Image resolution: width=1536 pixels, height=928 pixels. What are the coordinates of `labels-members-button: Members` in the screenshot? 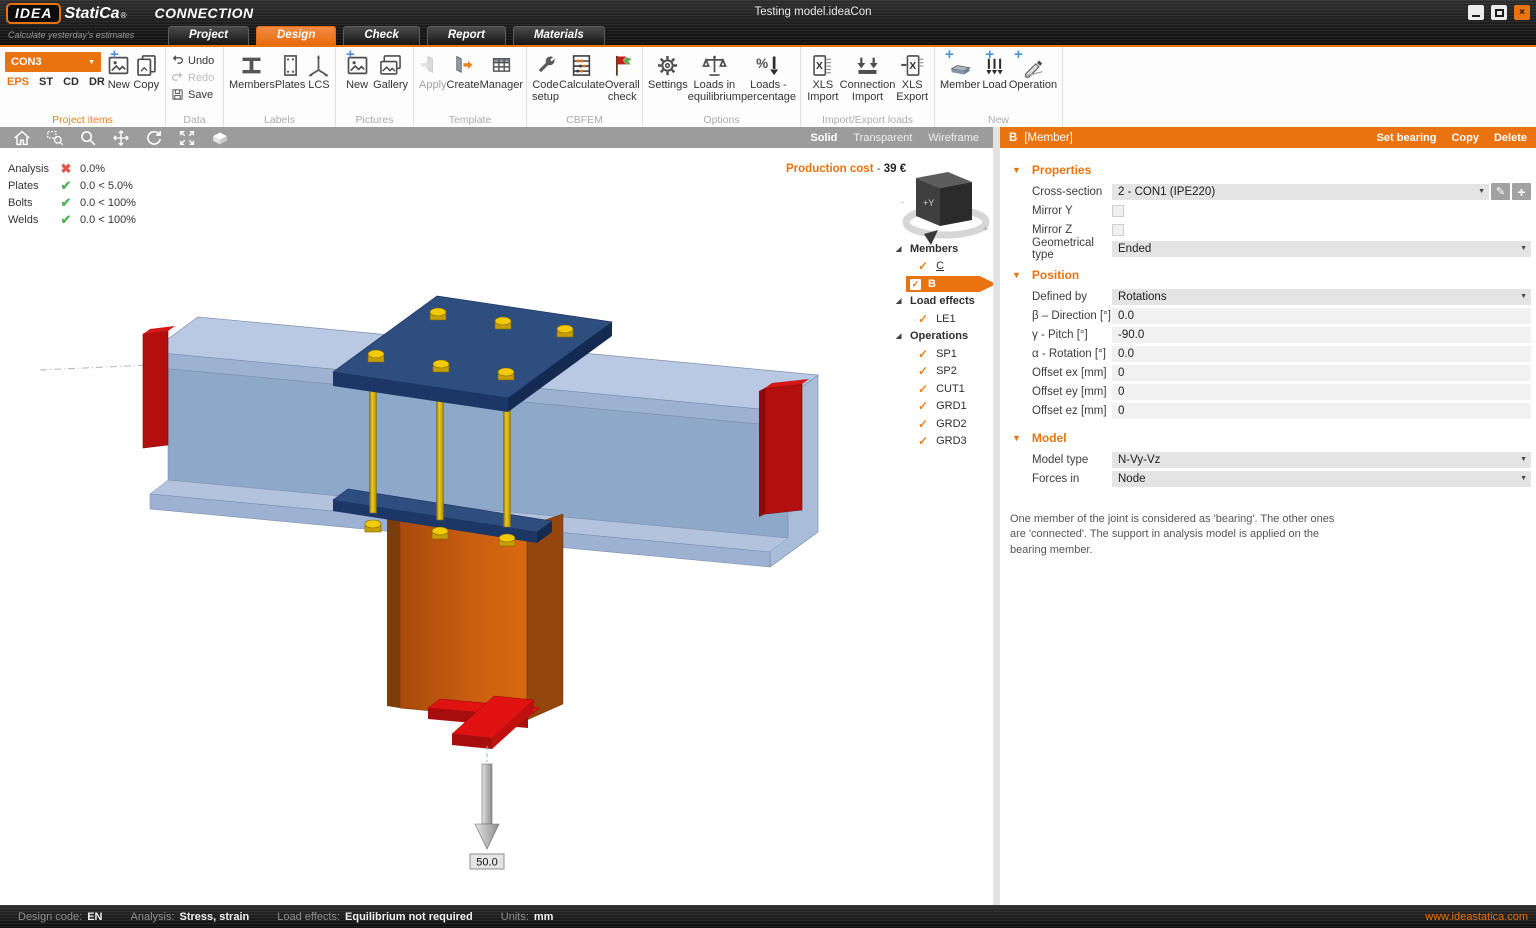 It's located at (252, 70).